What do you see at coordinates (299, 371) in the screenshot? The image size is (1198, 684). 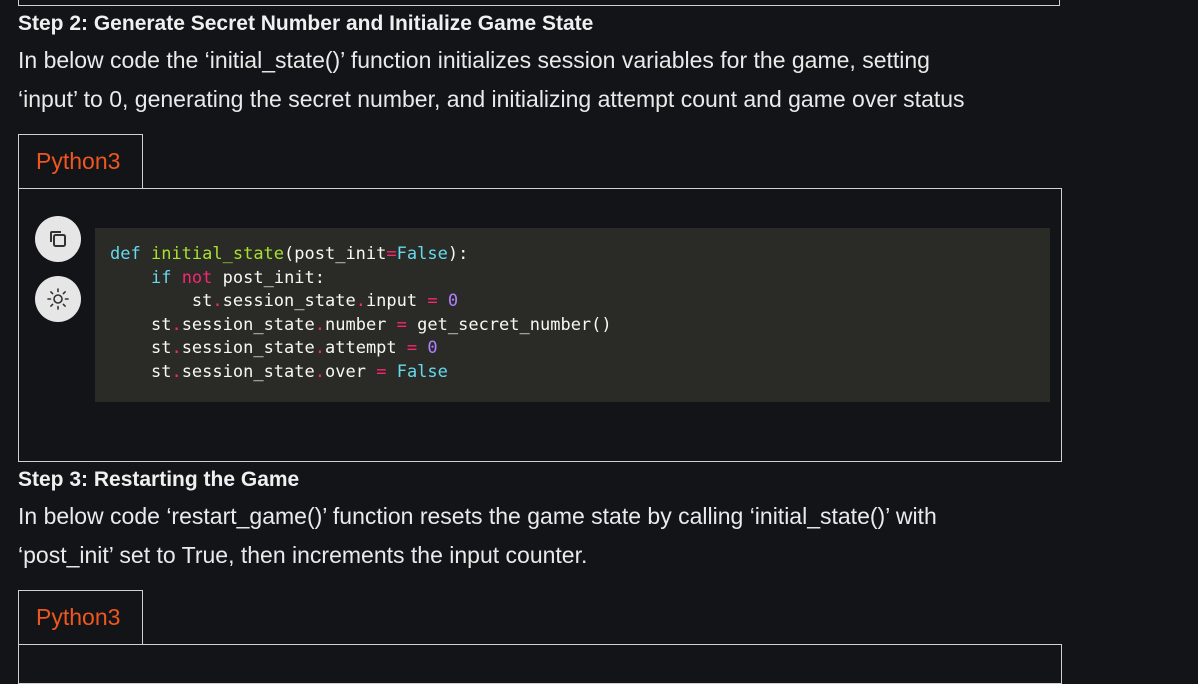 I see `code-line-6: st.session_state.over = False` at bounding box center [299, 371].